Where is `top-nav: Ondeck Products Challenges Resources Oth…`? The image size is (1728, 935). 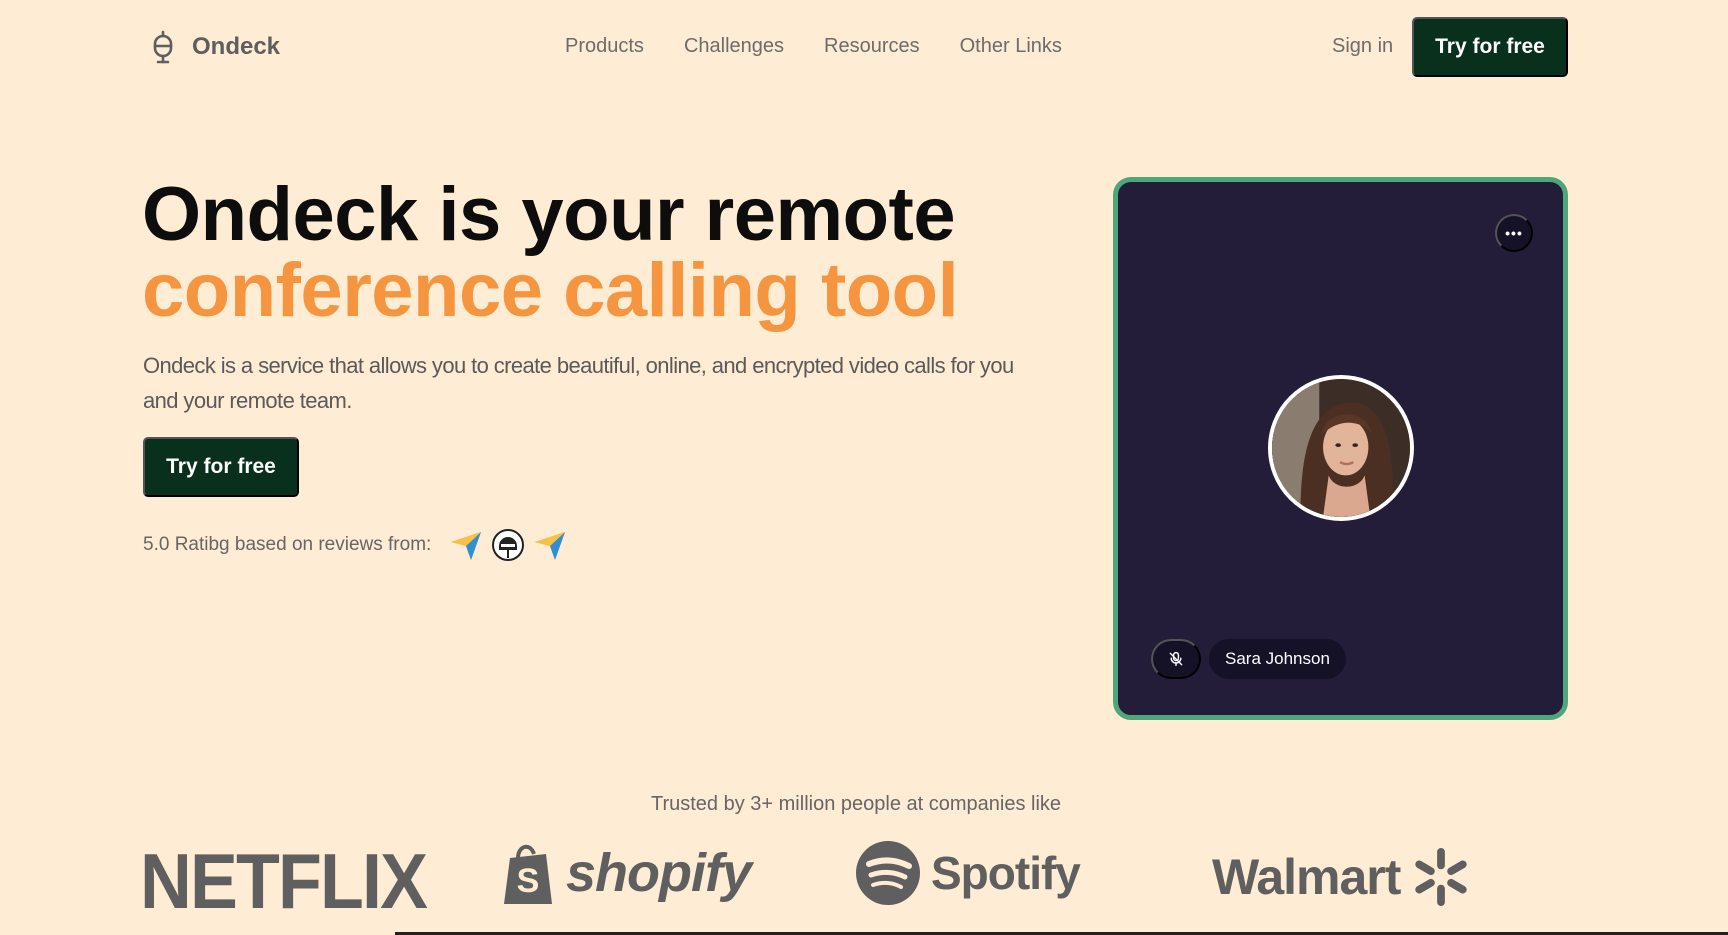
top-nav: Ondeck Products Challenges Resources Oth… is located at coordinates (864, 47).